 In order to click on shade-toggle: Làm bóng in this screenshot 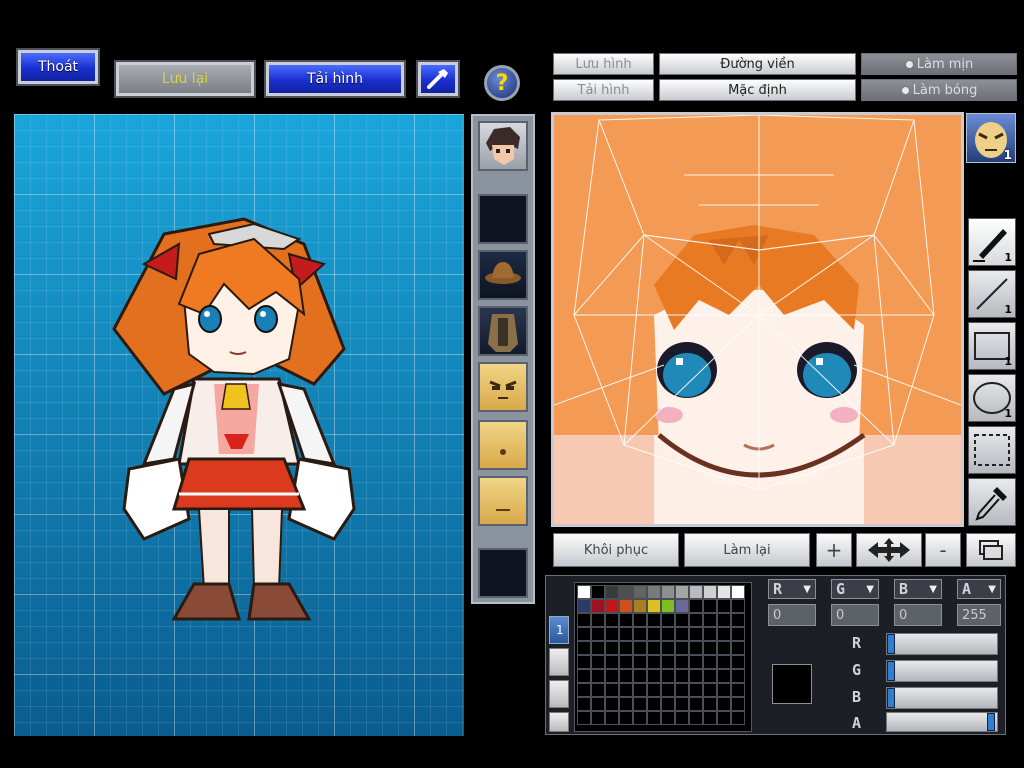, I will do `click(939, 90)`.